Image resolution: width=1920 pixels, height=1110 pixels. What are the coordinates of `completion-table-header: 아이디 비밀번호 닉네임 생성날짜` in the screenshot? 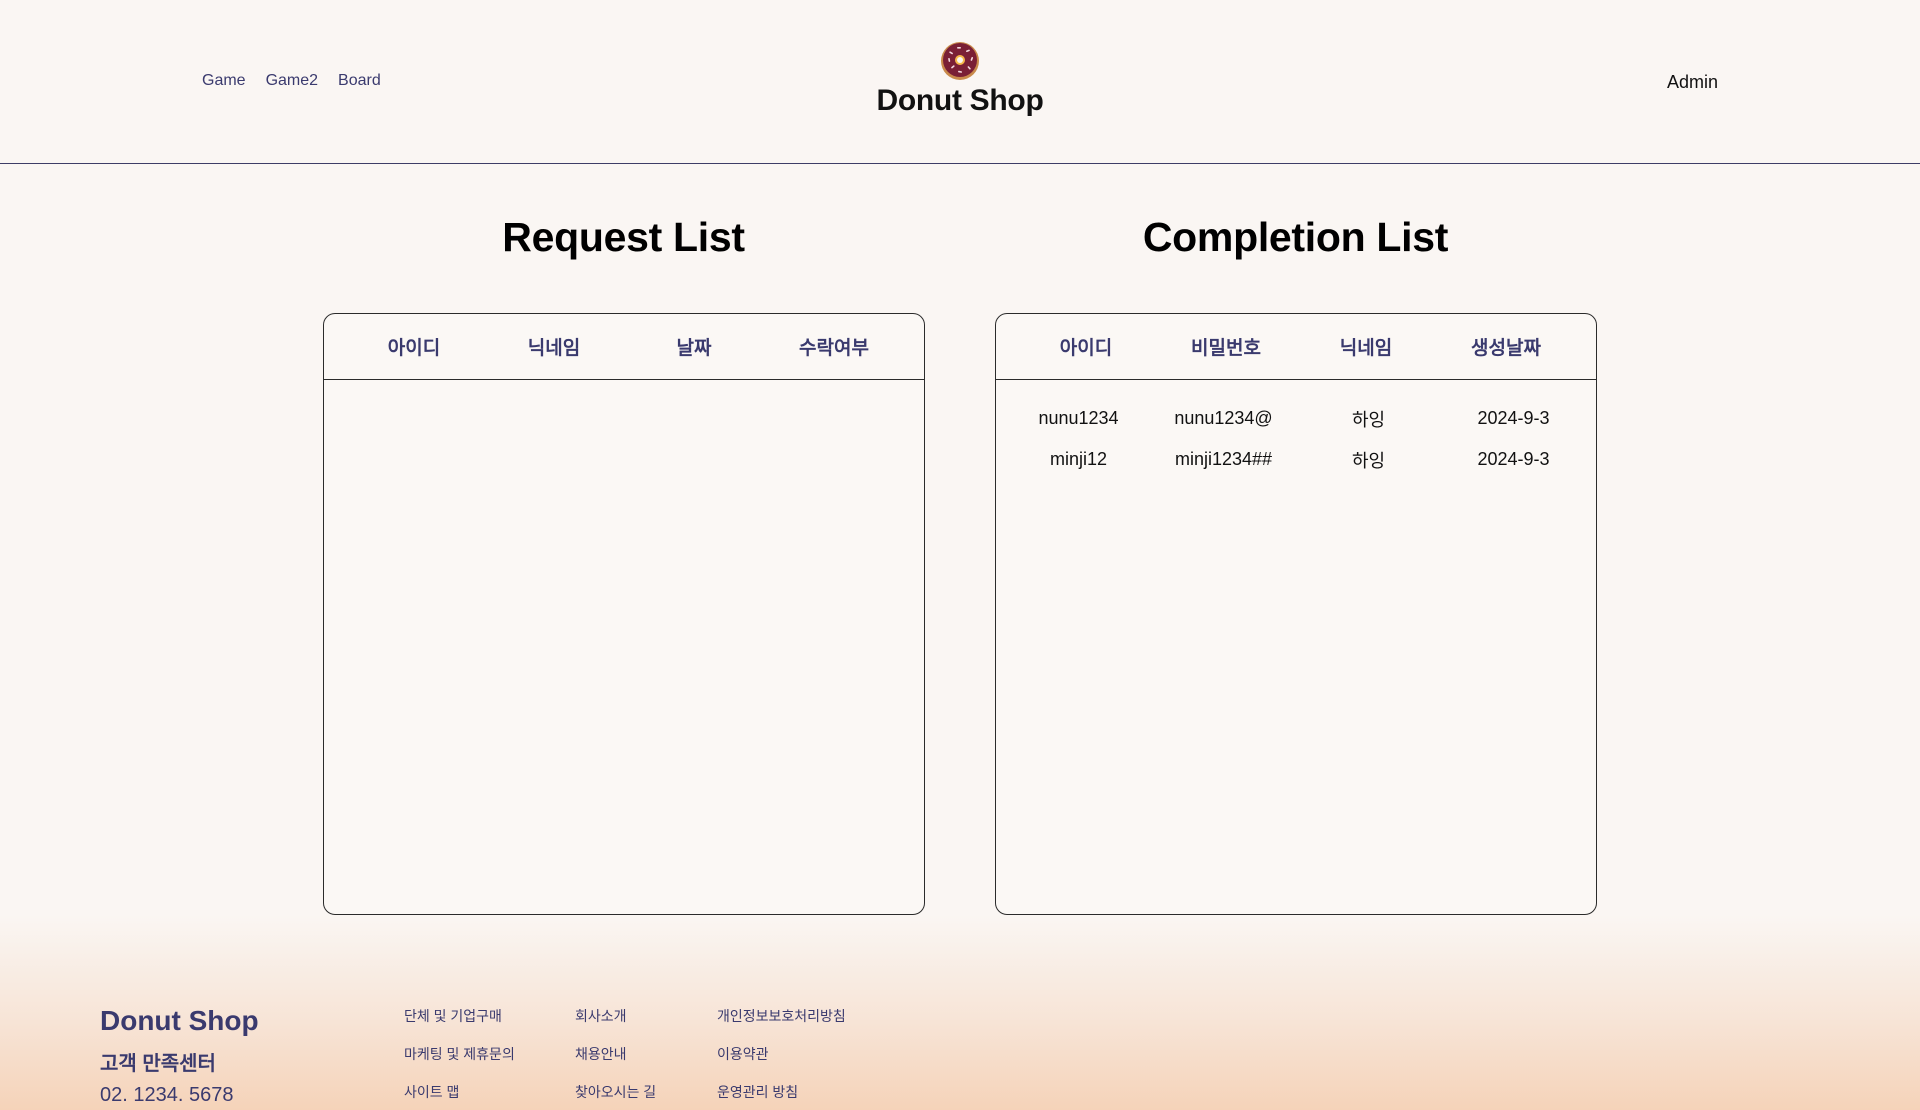 It's located at (1296, 347).